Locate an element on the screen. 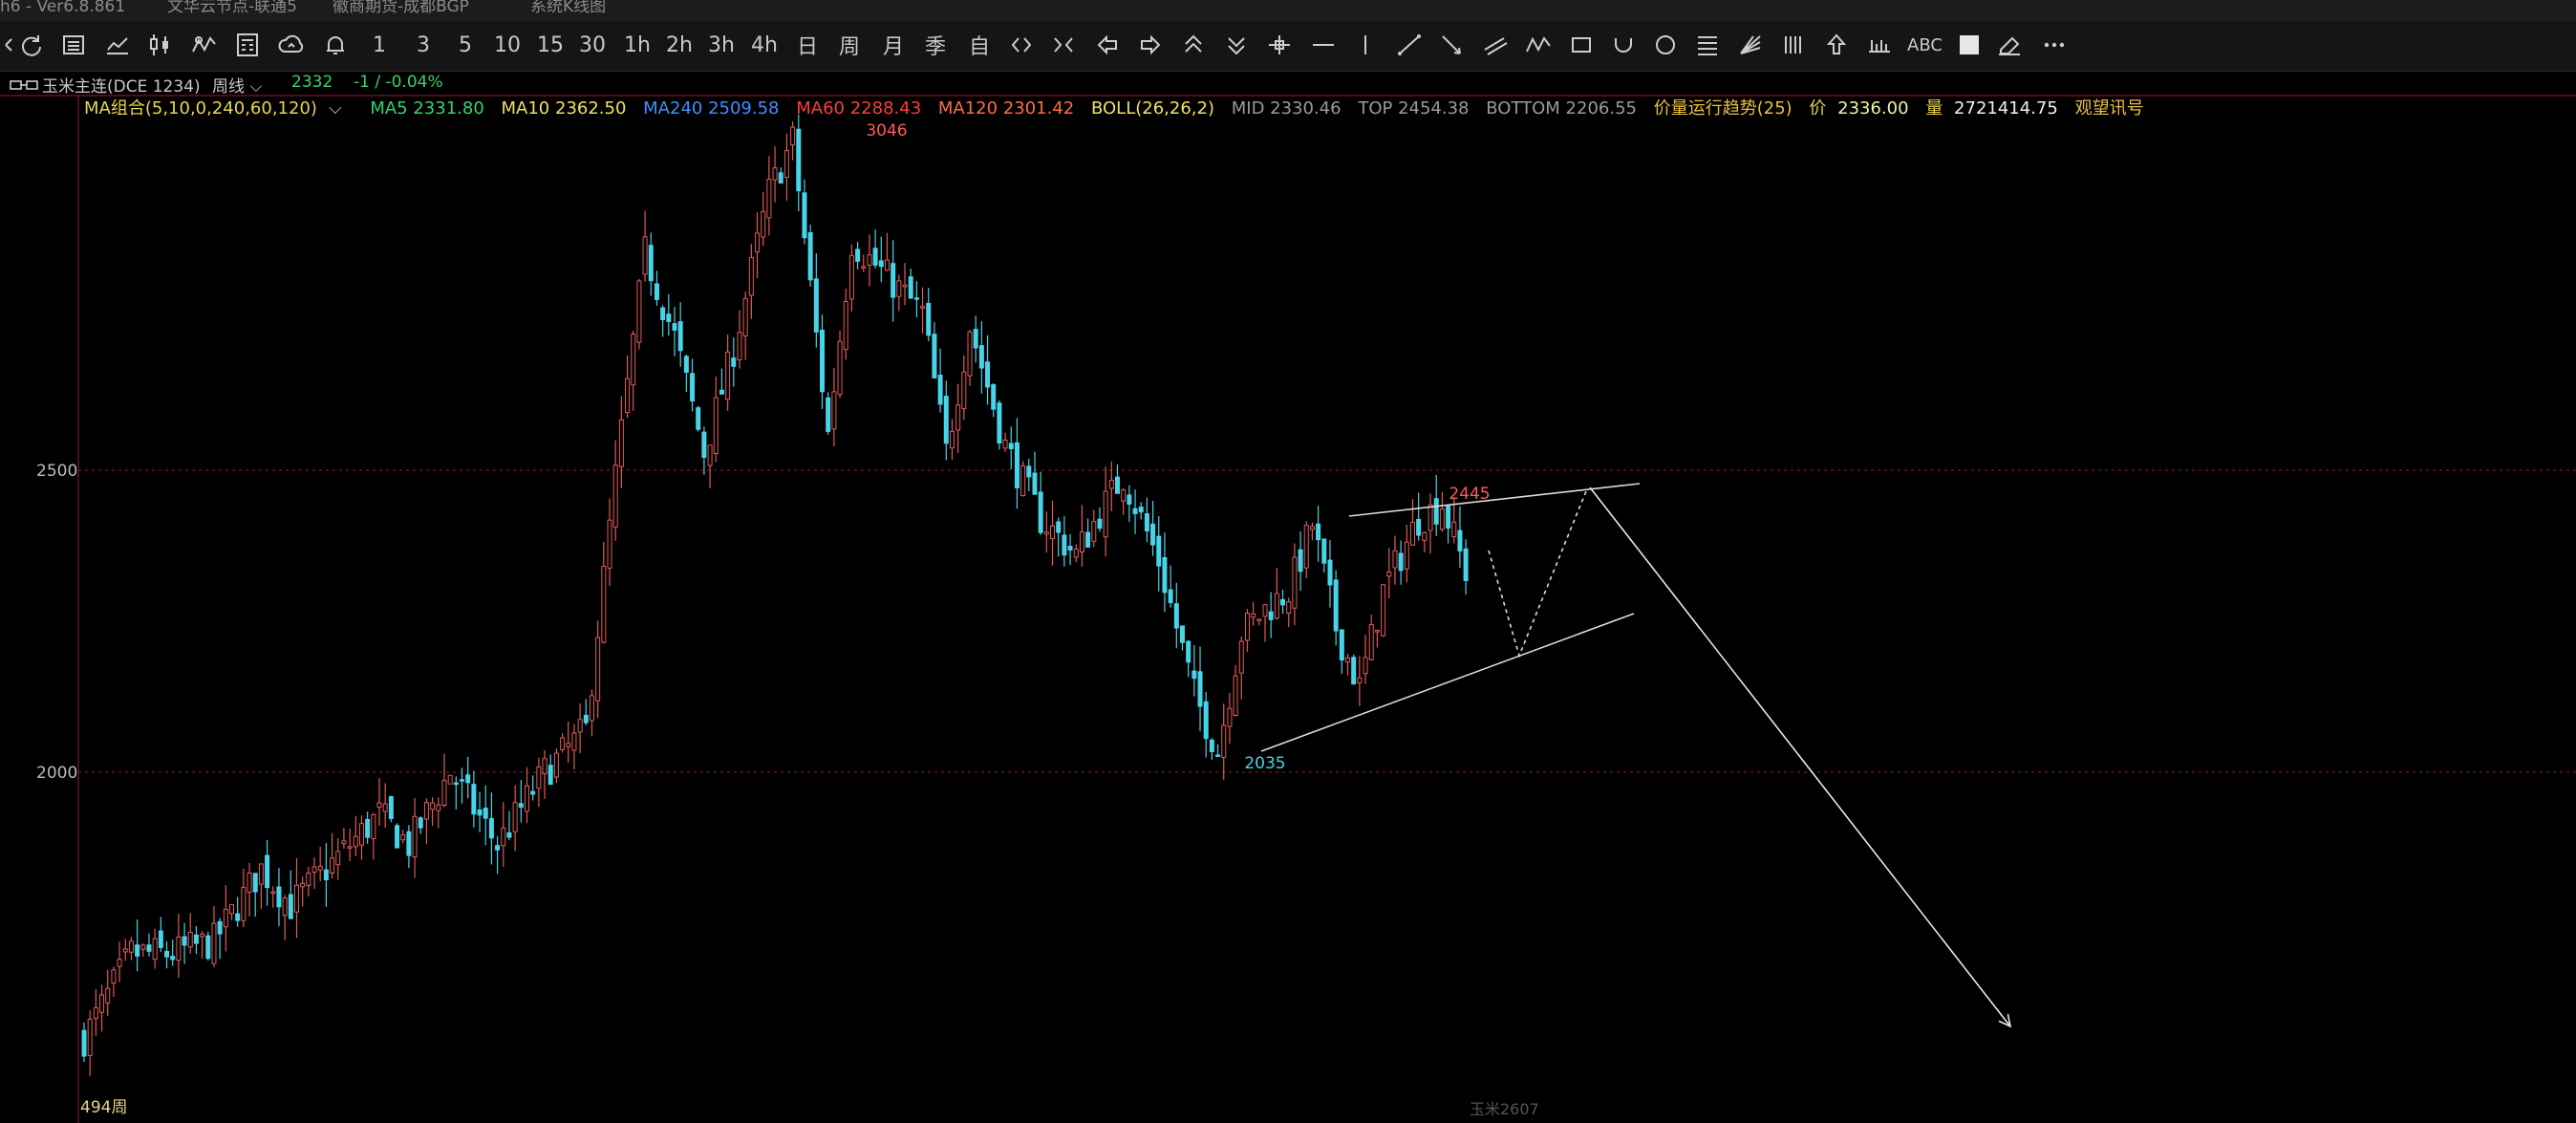  eraser-icon is located at coordinates (2009, 45).